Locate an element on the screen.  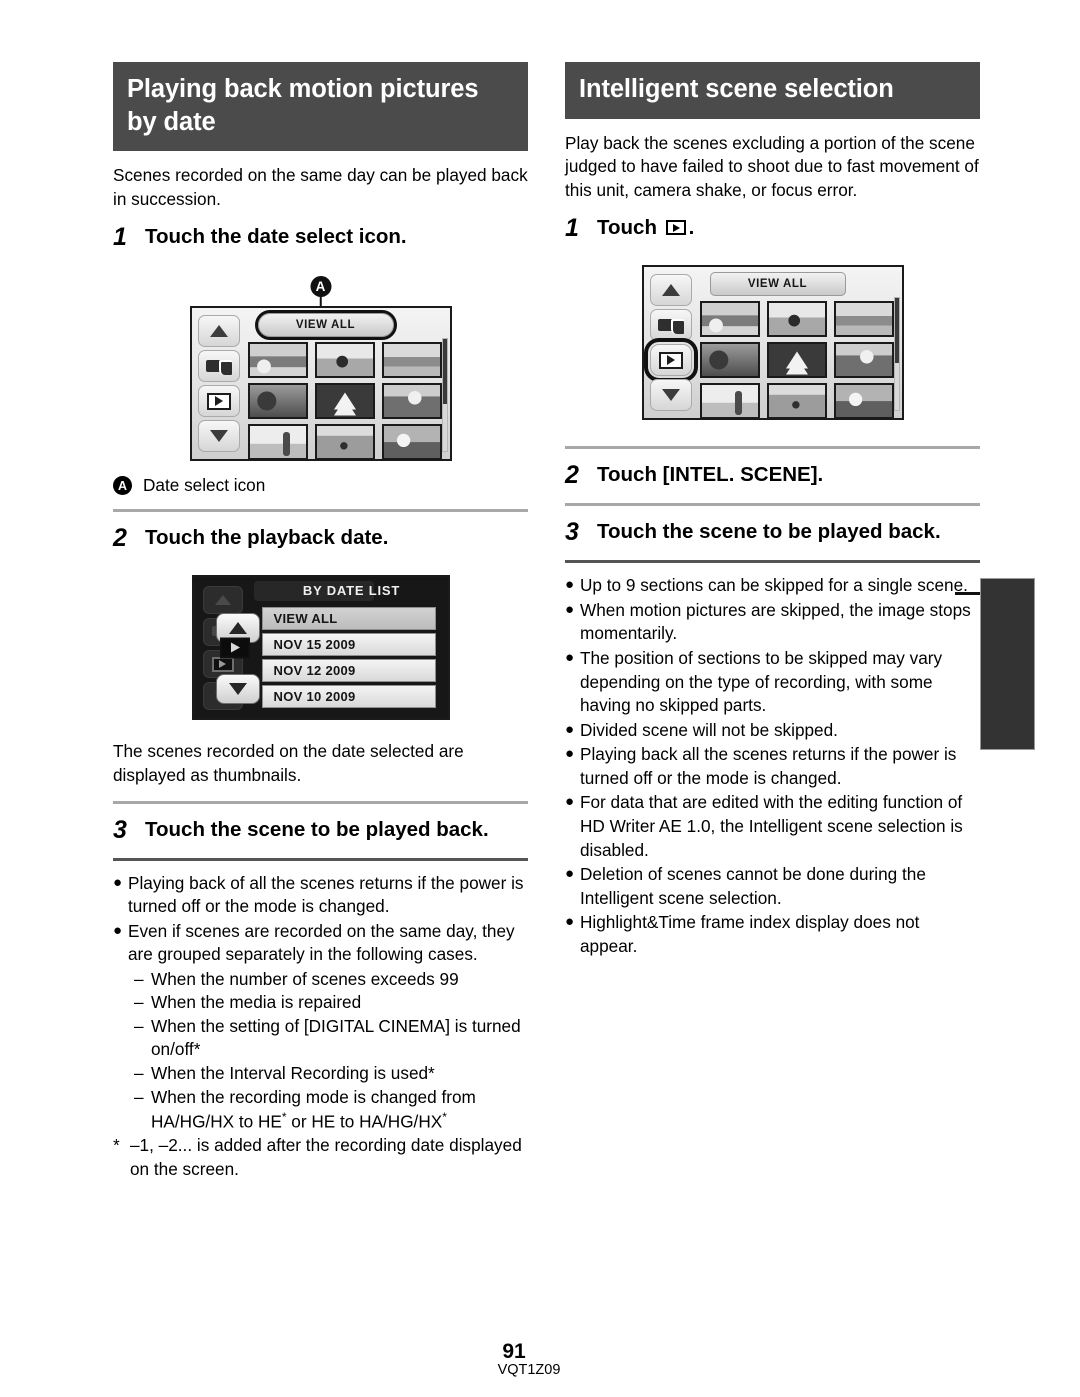
right-step-2-number: 2 is located at coordinates (572, 475).